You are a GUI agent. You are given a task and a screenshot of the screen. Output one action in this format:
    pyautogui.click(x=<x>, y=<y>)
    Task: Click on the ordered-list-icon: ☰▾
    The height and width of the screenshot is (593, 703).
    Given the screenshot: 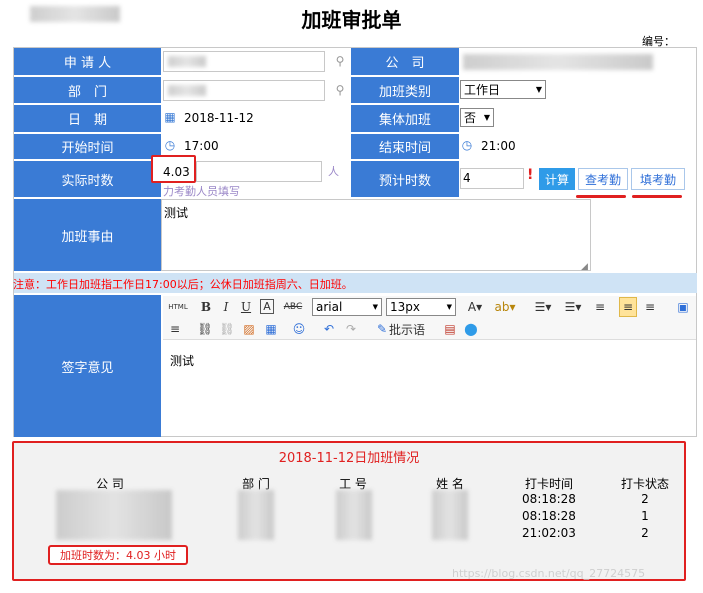 What is the action you would take?
    pyautogui.click(x=543, y=307)
    